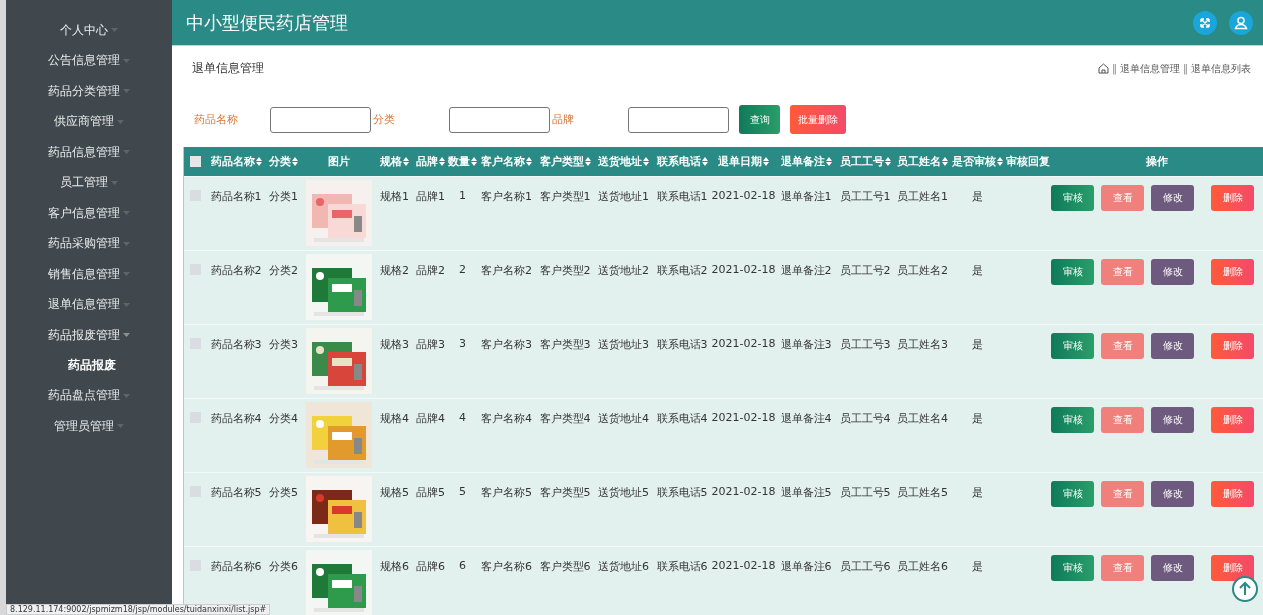  I want to click on query-button: 查询, so click(759, 119).